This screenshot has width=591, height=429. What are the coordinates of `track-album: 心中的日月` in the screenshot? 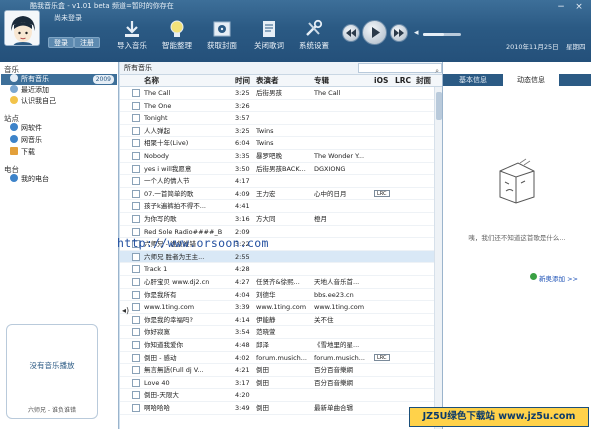 It's located at (330, 193).